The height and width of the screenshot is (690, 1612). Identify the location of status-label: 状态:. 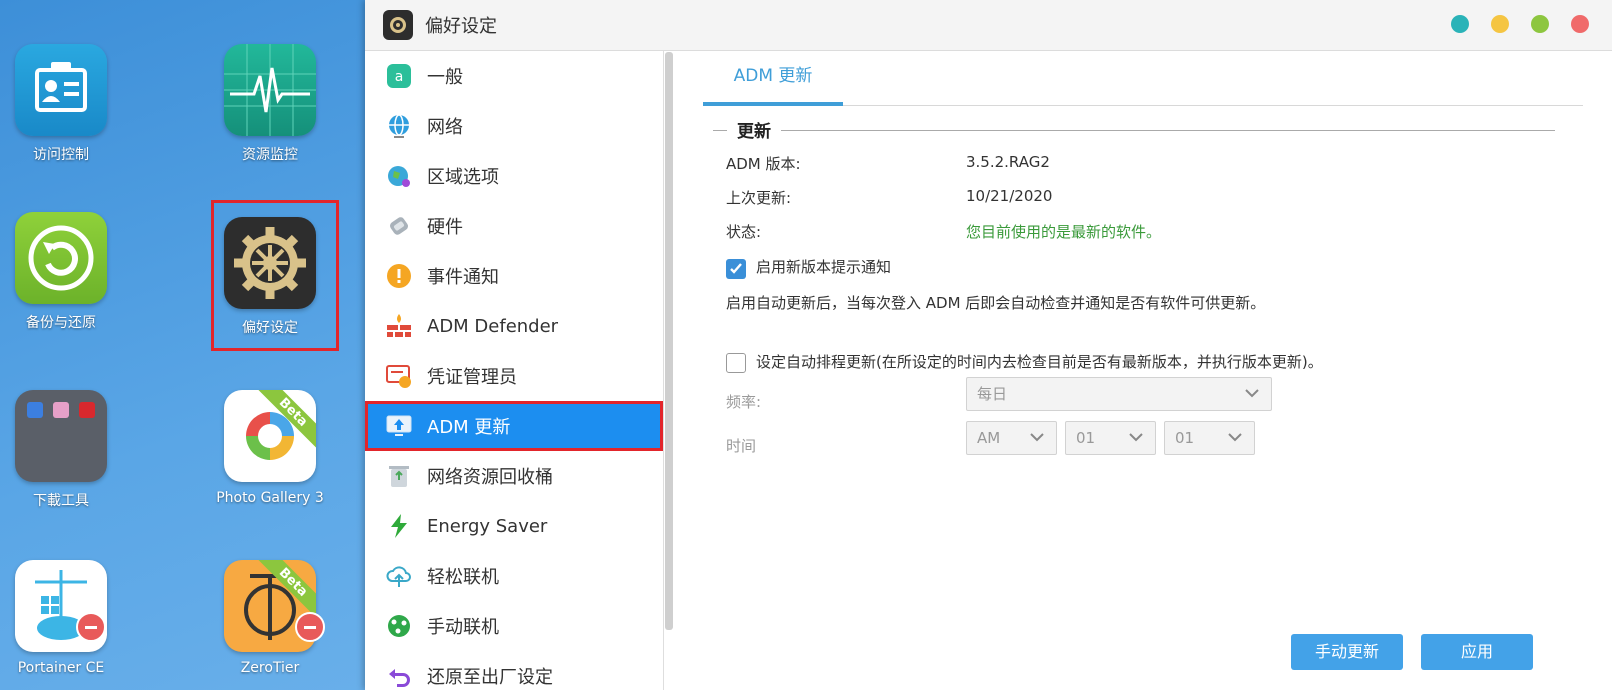
(744, 232).